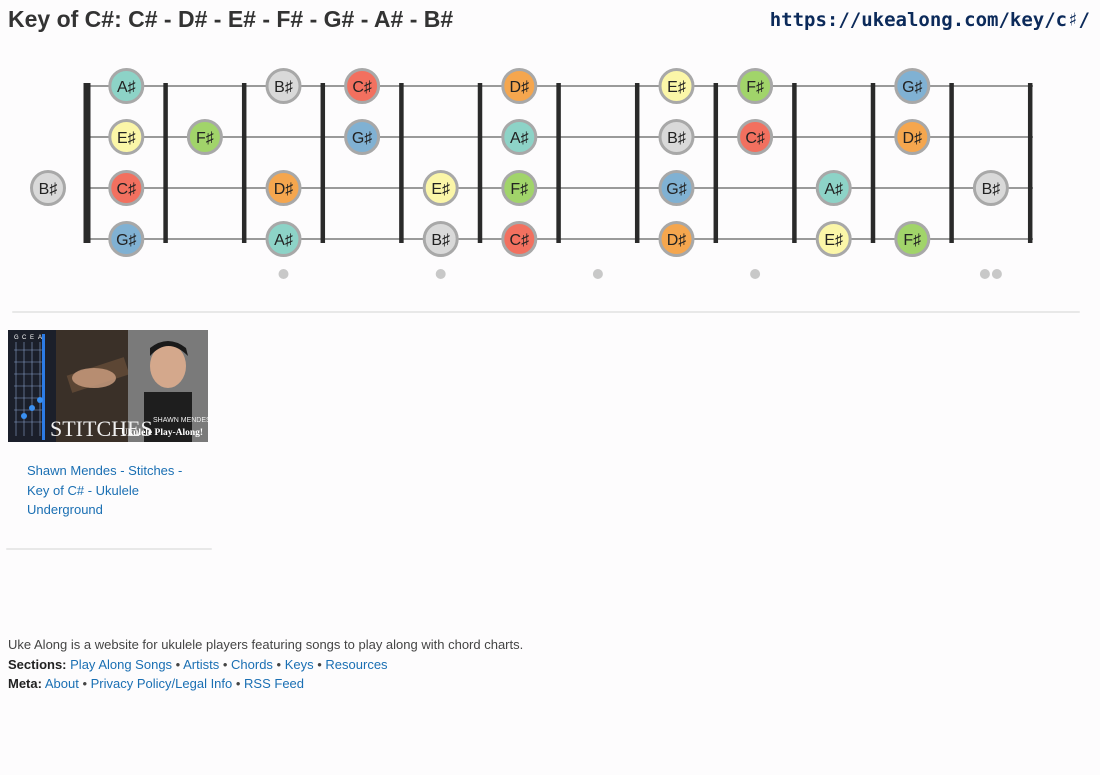 Image resolution: width=1100 pixels, height=775 pixels. What do you see at coordinates (274, 683) in the screenshot?
I see `footer-link-rss-feed: RSS Feed` at bounding box center [274, 683].